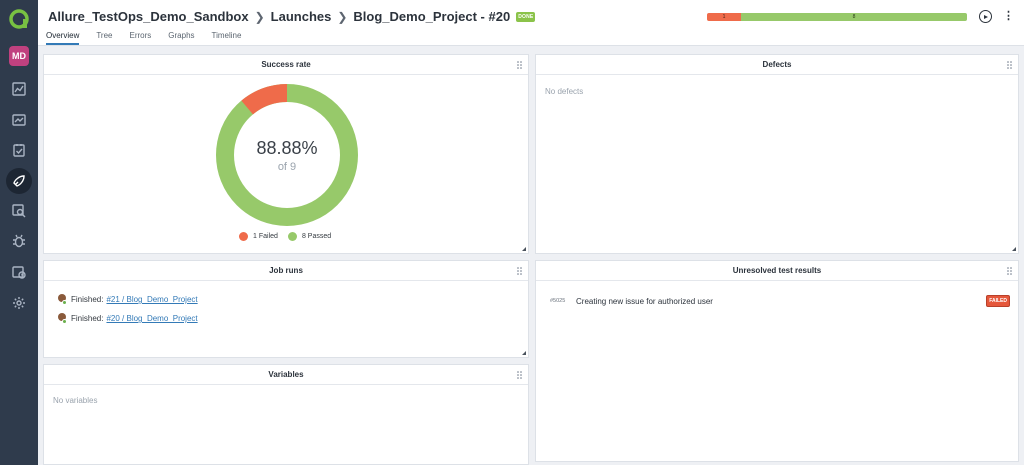 Image resolution: width=1024 pixels, height=465 pixels. What do you see at coordinates (148, 16) in the screenshot?
I see `breadcrumb-project: Allure_TestOps_Demo_Sandbox` at bounding box center [148, 16].